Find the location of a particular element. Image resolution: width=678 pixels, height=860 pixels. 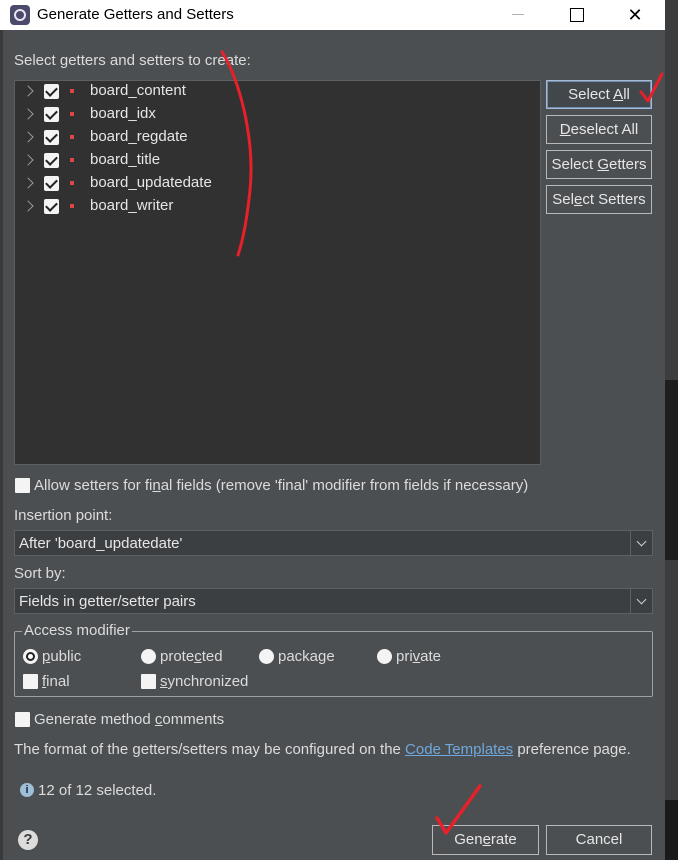

insertion-point-value: After 'board_updatedate' is located at coordinates (101, 543).